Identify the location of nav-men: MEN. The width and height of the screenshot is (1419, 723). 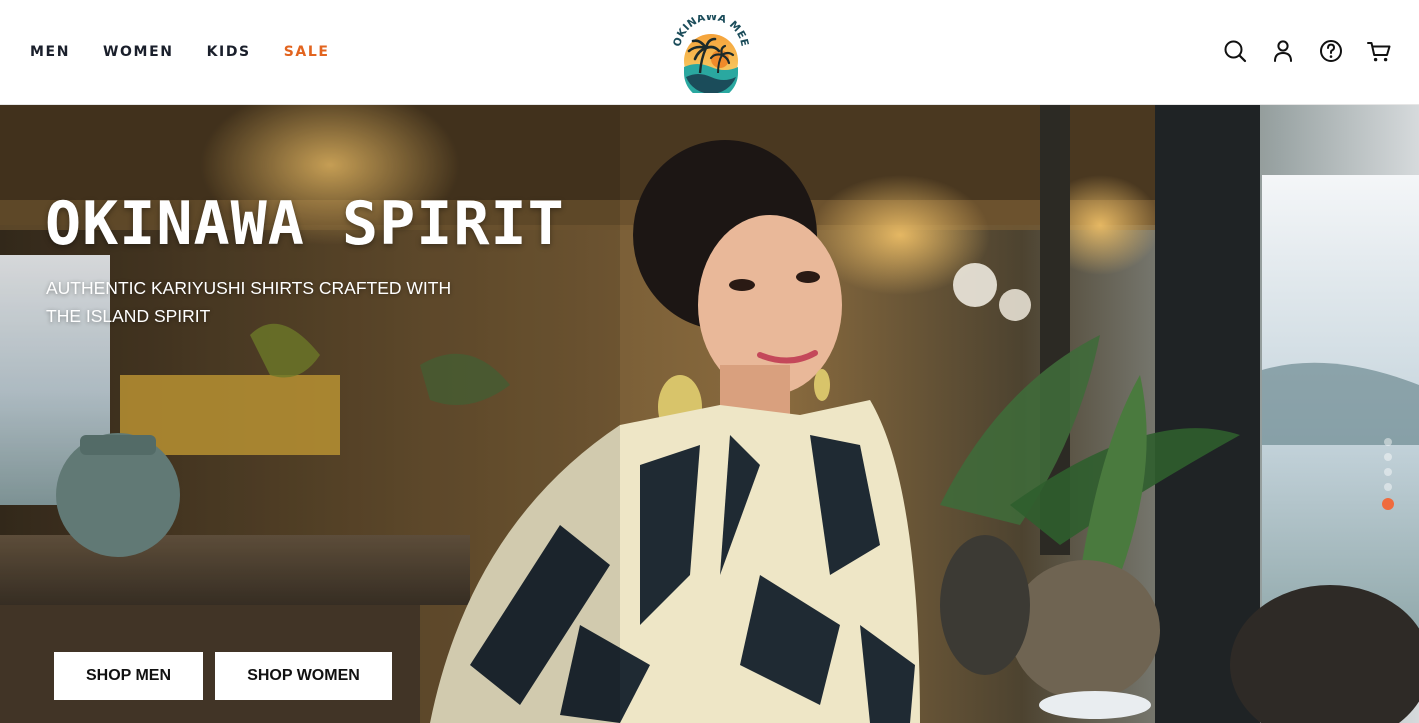
(50, 52).